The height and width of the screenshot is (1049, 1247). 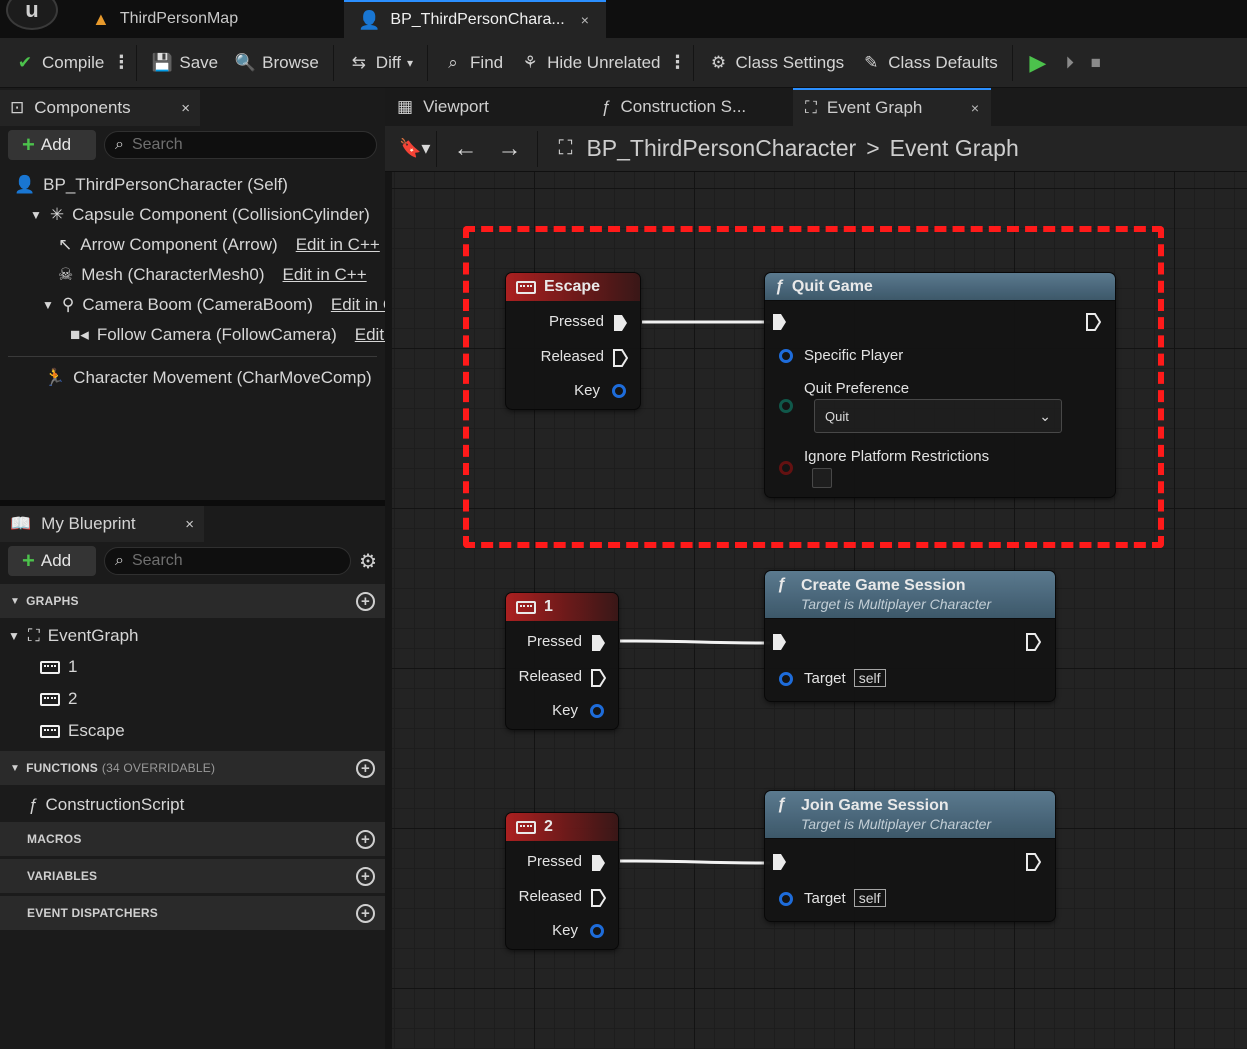 What do you see at coordinates (776, 63) in the screenshot?
I see `class-settings-button: ⚙ Class Settings` at bounding box center [776, 63].